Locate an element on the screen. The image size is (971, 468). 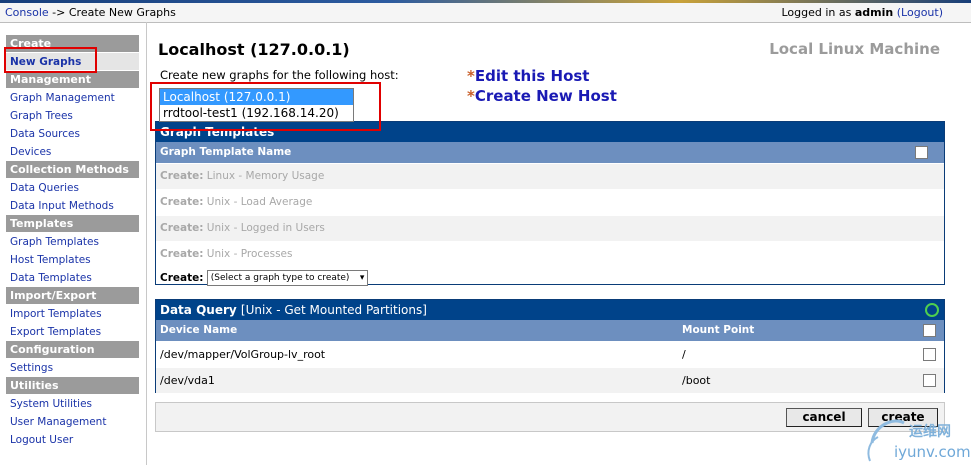
device-name-cell: /dev/vda1 is located at coordinates (187, 380).